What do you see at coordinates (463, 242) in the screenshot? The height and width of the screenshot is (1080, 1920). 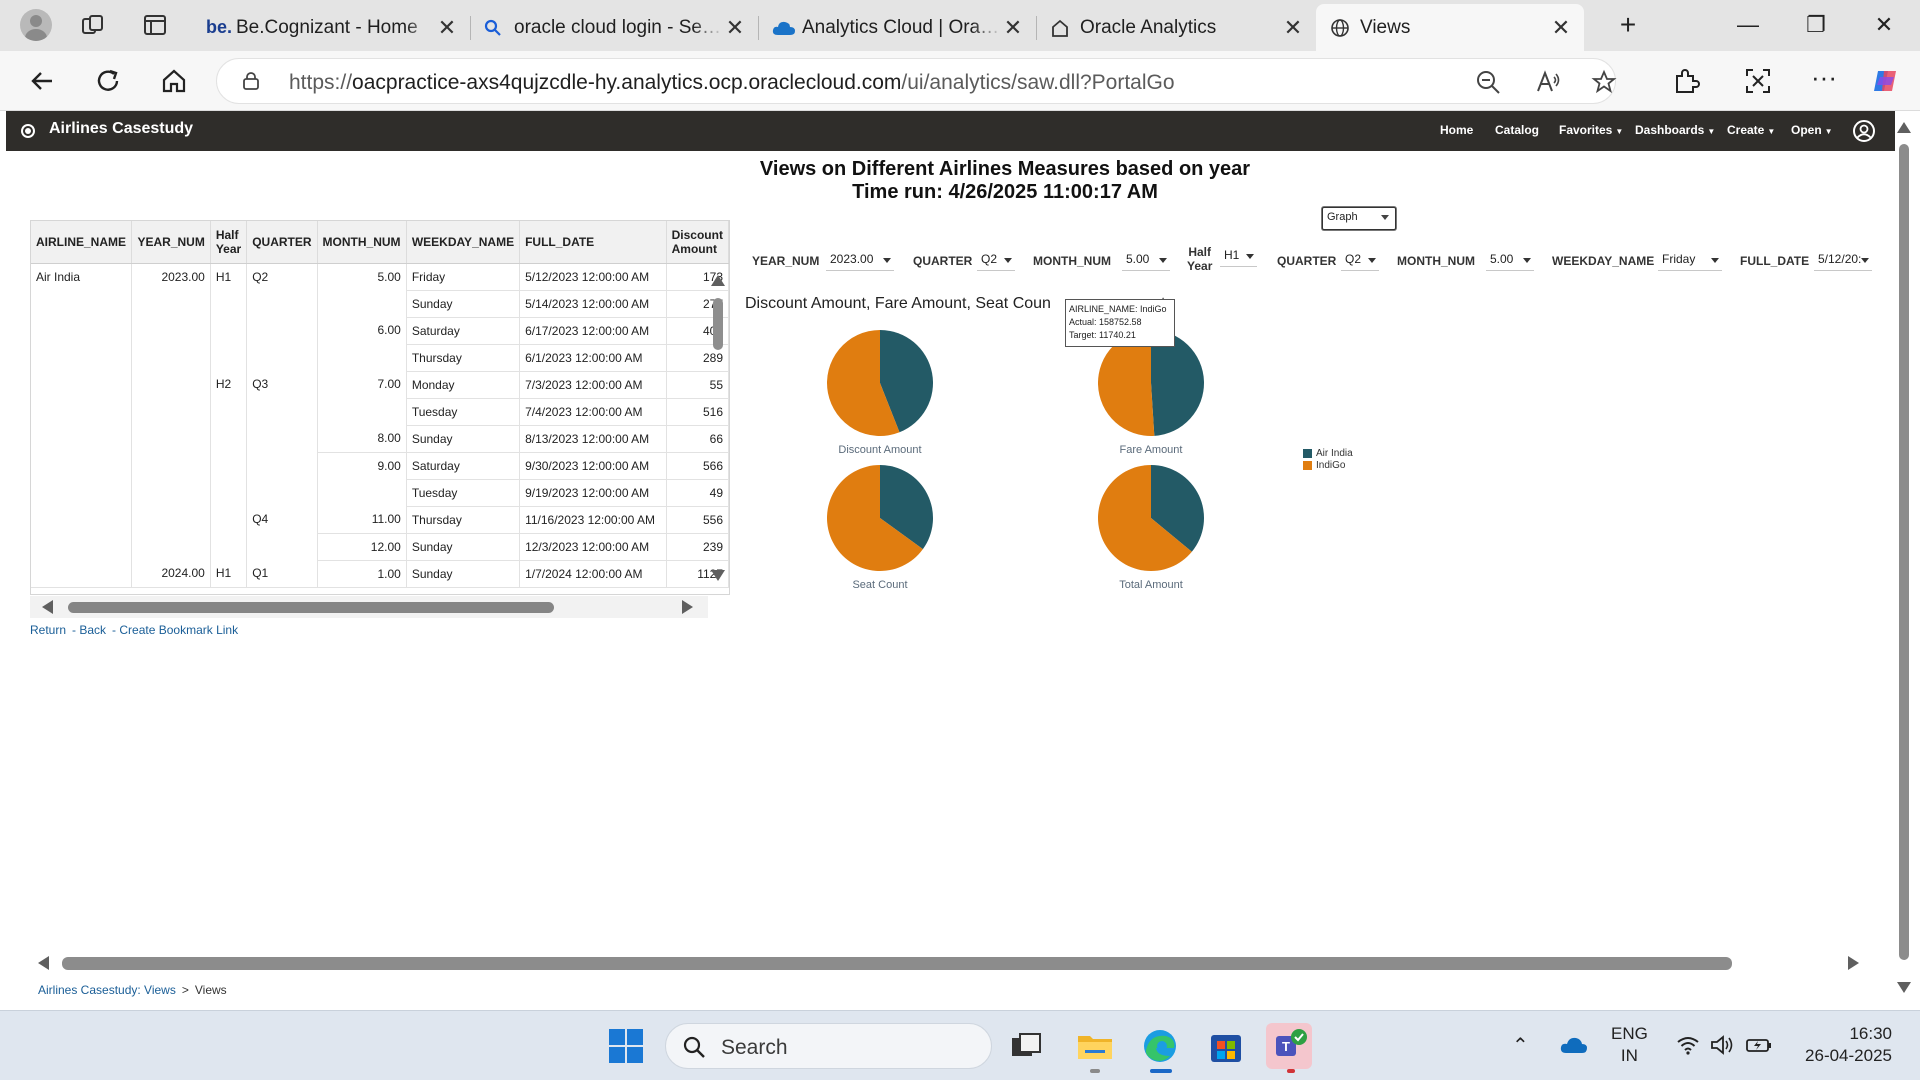 I see `column-header-weekday-name: WEEKDAY_NAME` at bounding box center [463, 242].